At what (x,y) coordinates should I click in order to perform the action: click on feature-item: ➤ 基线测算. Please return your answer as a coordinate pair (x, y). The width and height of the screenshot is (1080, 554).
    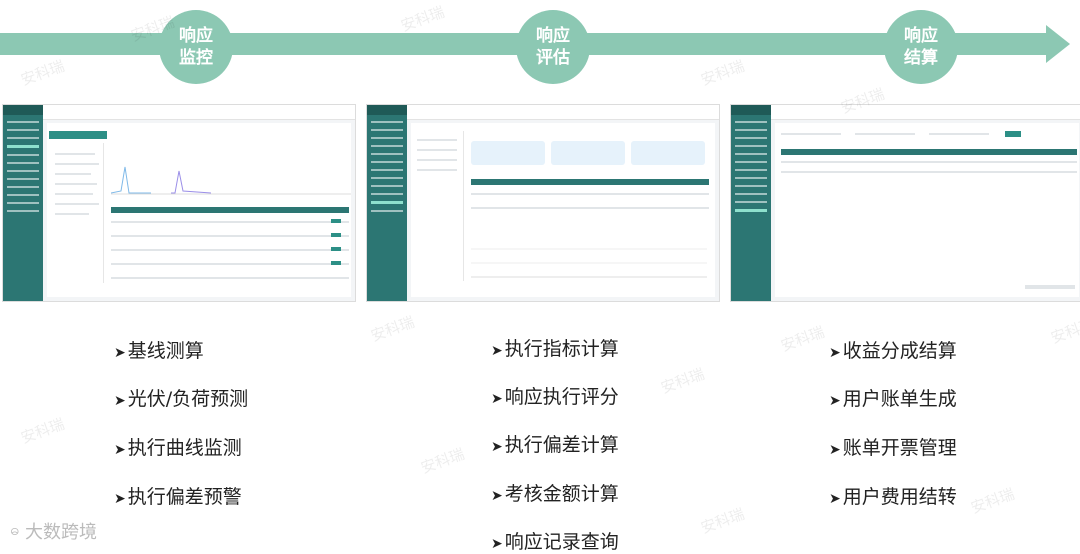
    Looking at the image, I should click on (159, 351).